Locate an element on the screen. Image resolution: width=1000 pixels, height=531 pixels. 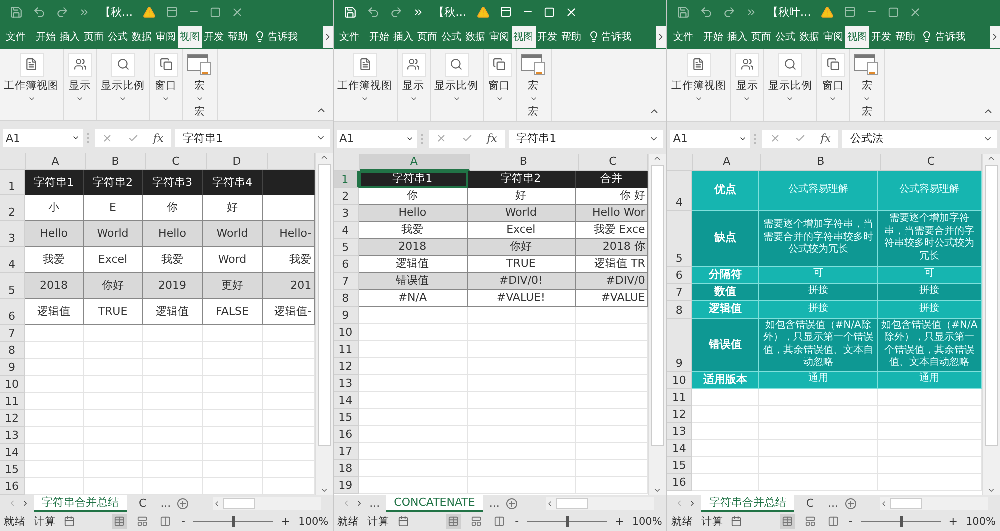
ribbon-tab: 开发 is located at coordinates (214, 37).